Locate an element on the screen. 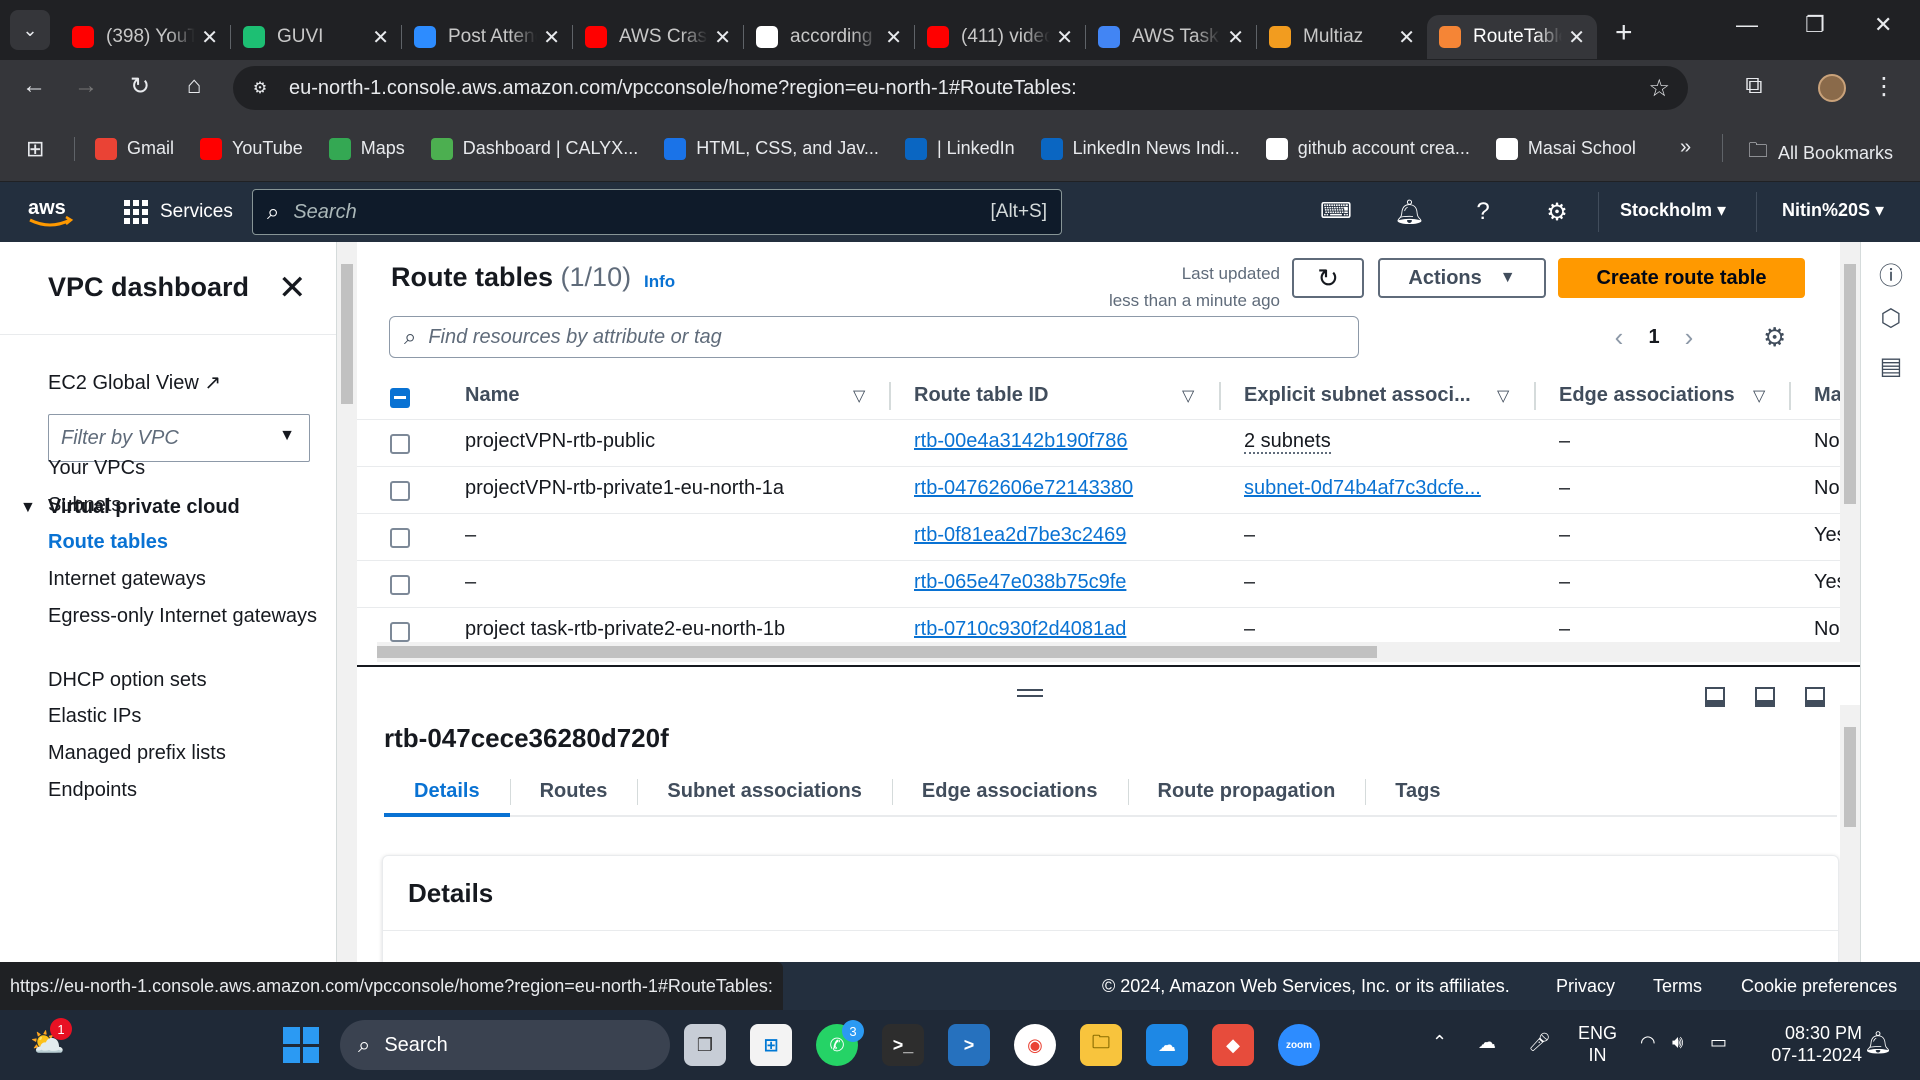 The width and height of the screenshot is (1920, 1080). filter-caret-icon: ▽ is located at coordinates (1759, 396).